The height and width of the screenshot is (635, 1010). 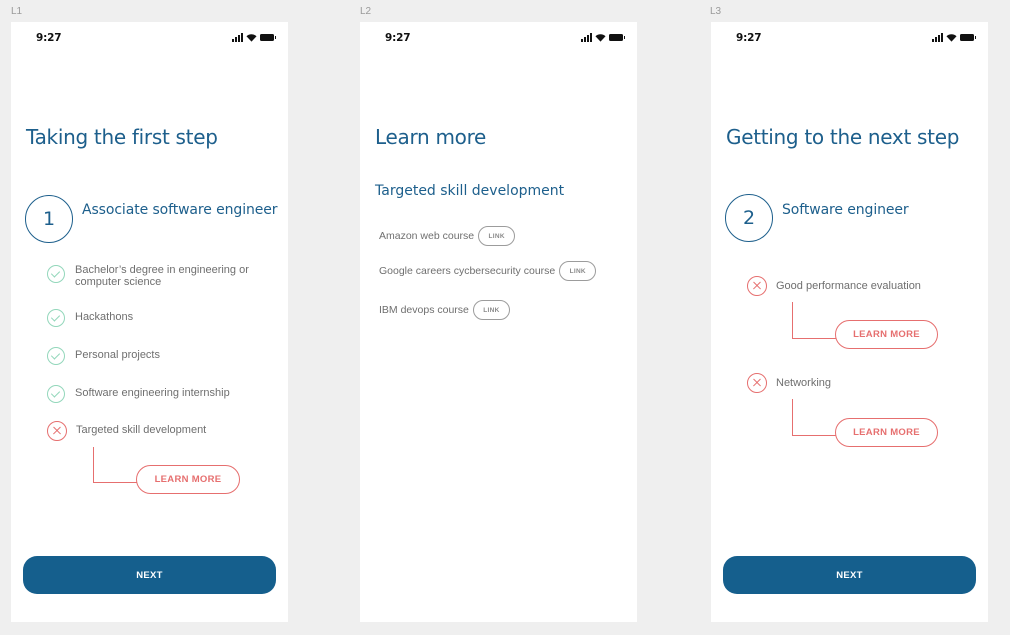 What do you see at coordinates (17, 11) in the screenshot?
I see `frame-label-l1: L1` at bounding box center [17, 11].